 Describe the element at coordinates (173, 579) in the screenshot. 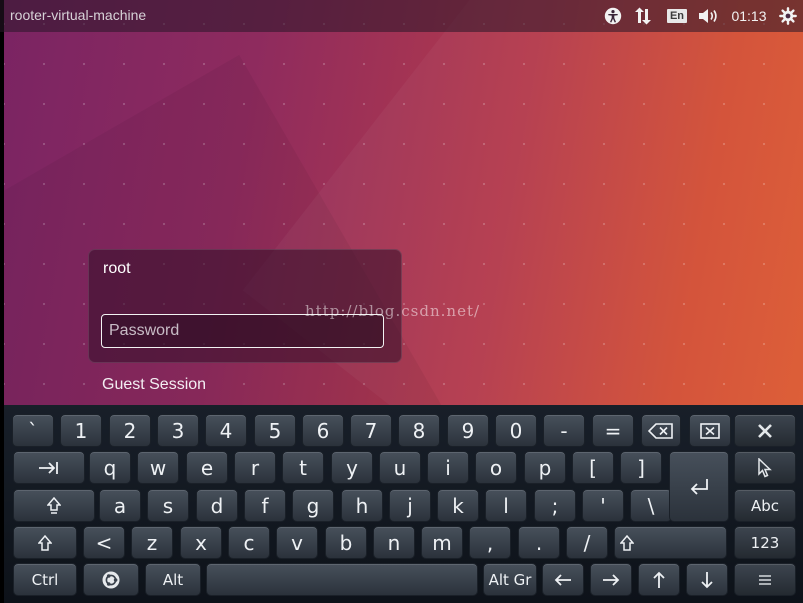

I see `alt-key: Alt` at that location.